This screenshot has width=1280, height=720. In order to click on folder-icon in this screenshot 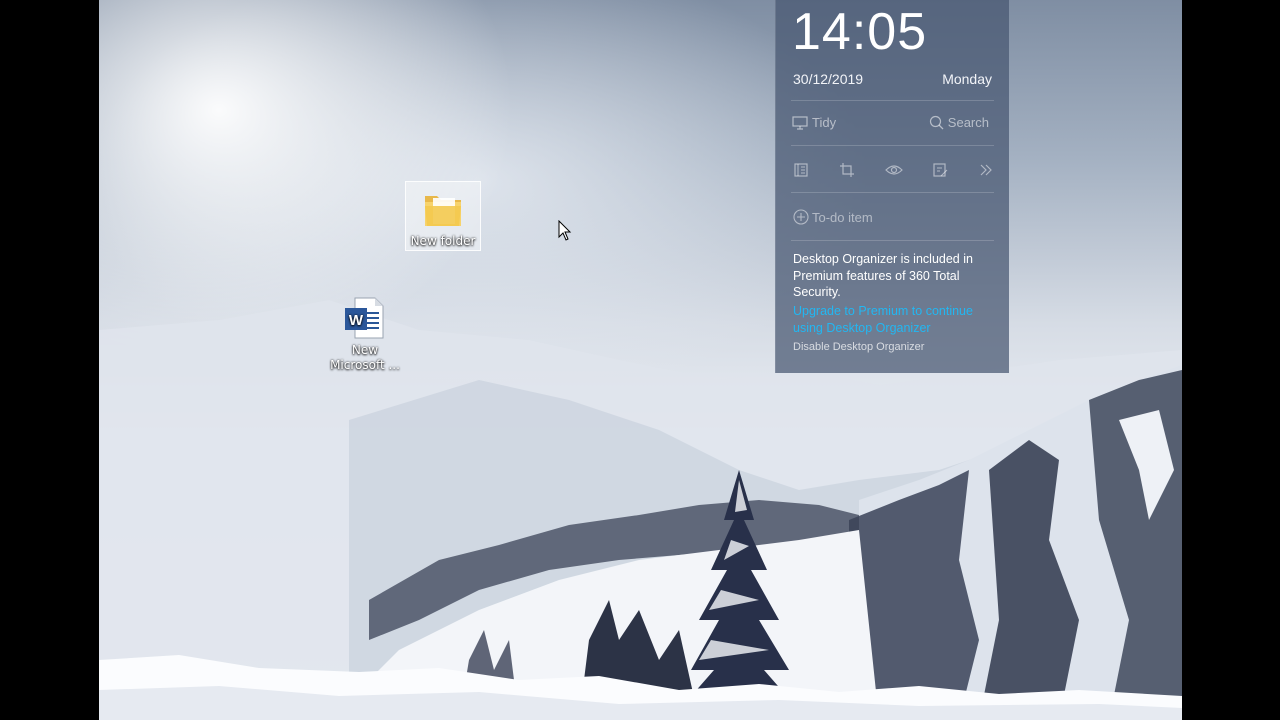, I will do `click(443, 211)`.